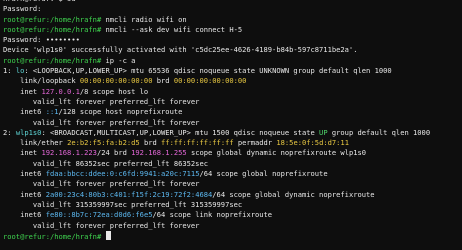 The image size is (462, 250). Describe the element at coordinates (159, 153) in the screenshot. I see `terminal-text: 192.168.1.255` at that location.